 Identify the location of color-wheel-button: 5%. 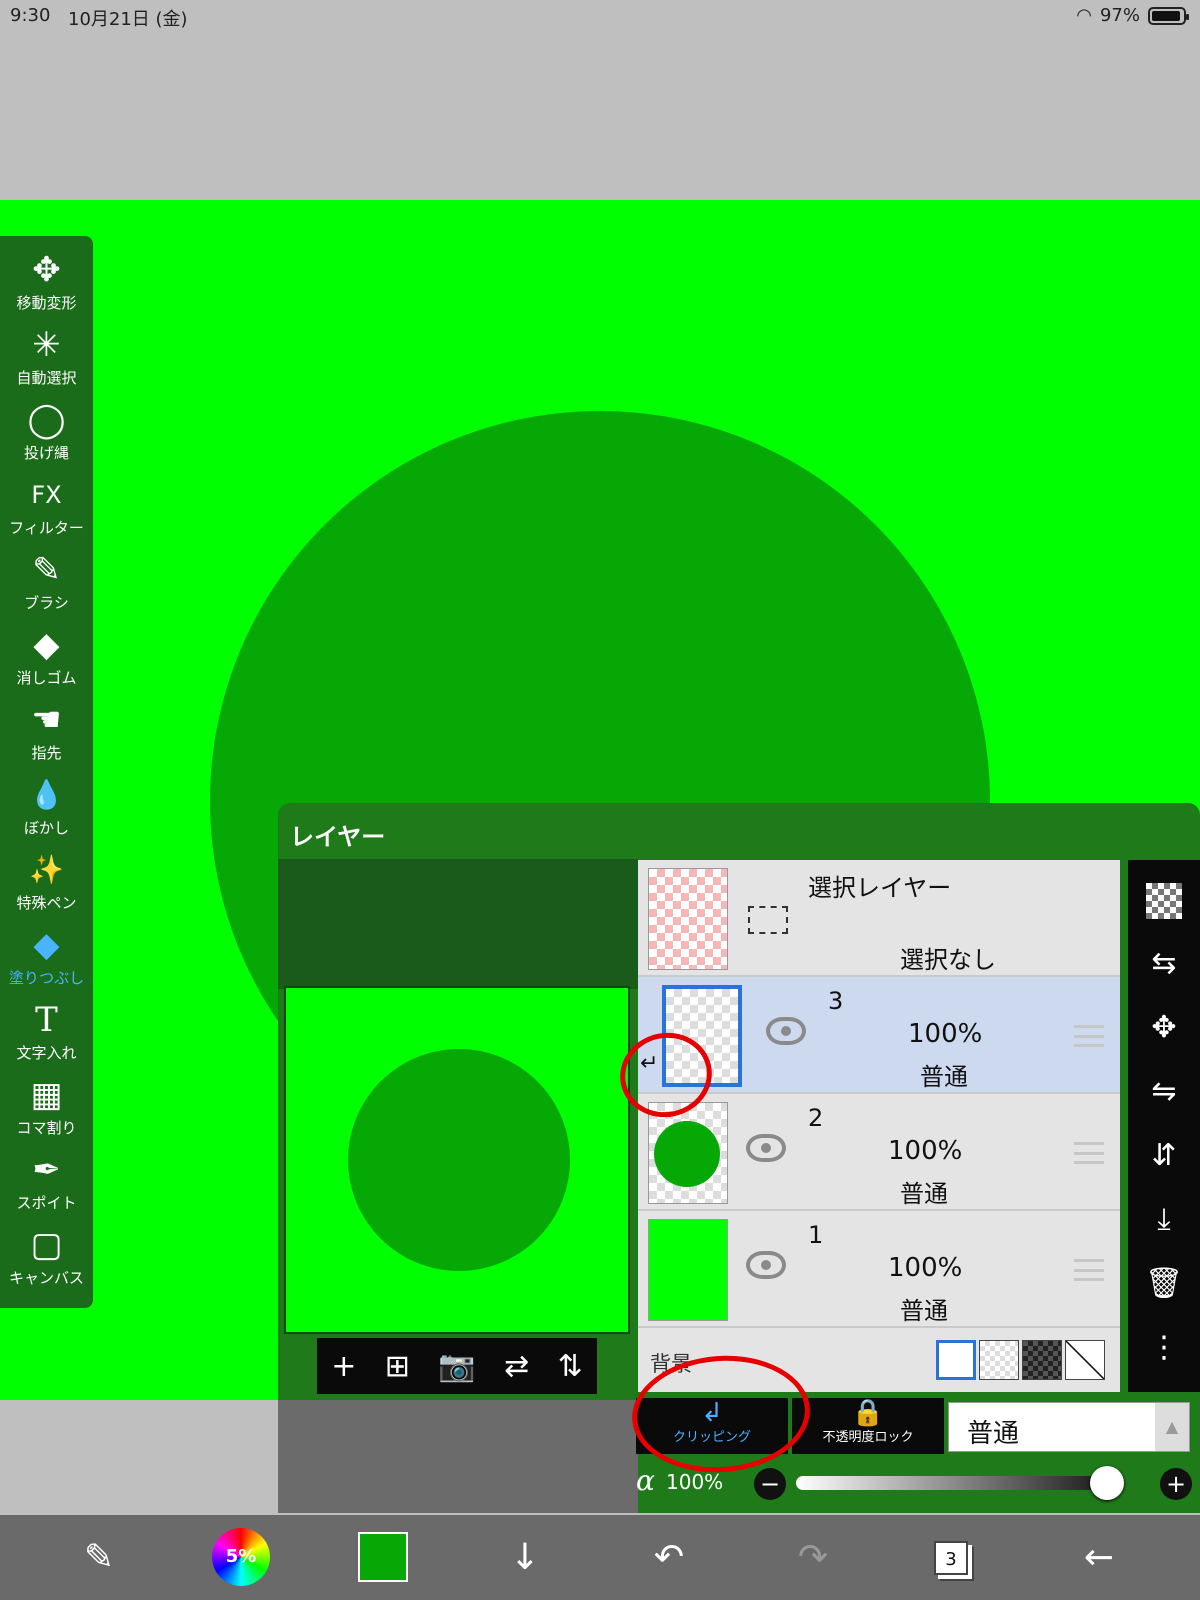
(241, 1557).